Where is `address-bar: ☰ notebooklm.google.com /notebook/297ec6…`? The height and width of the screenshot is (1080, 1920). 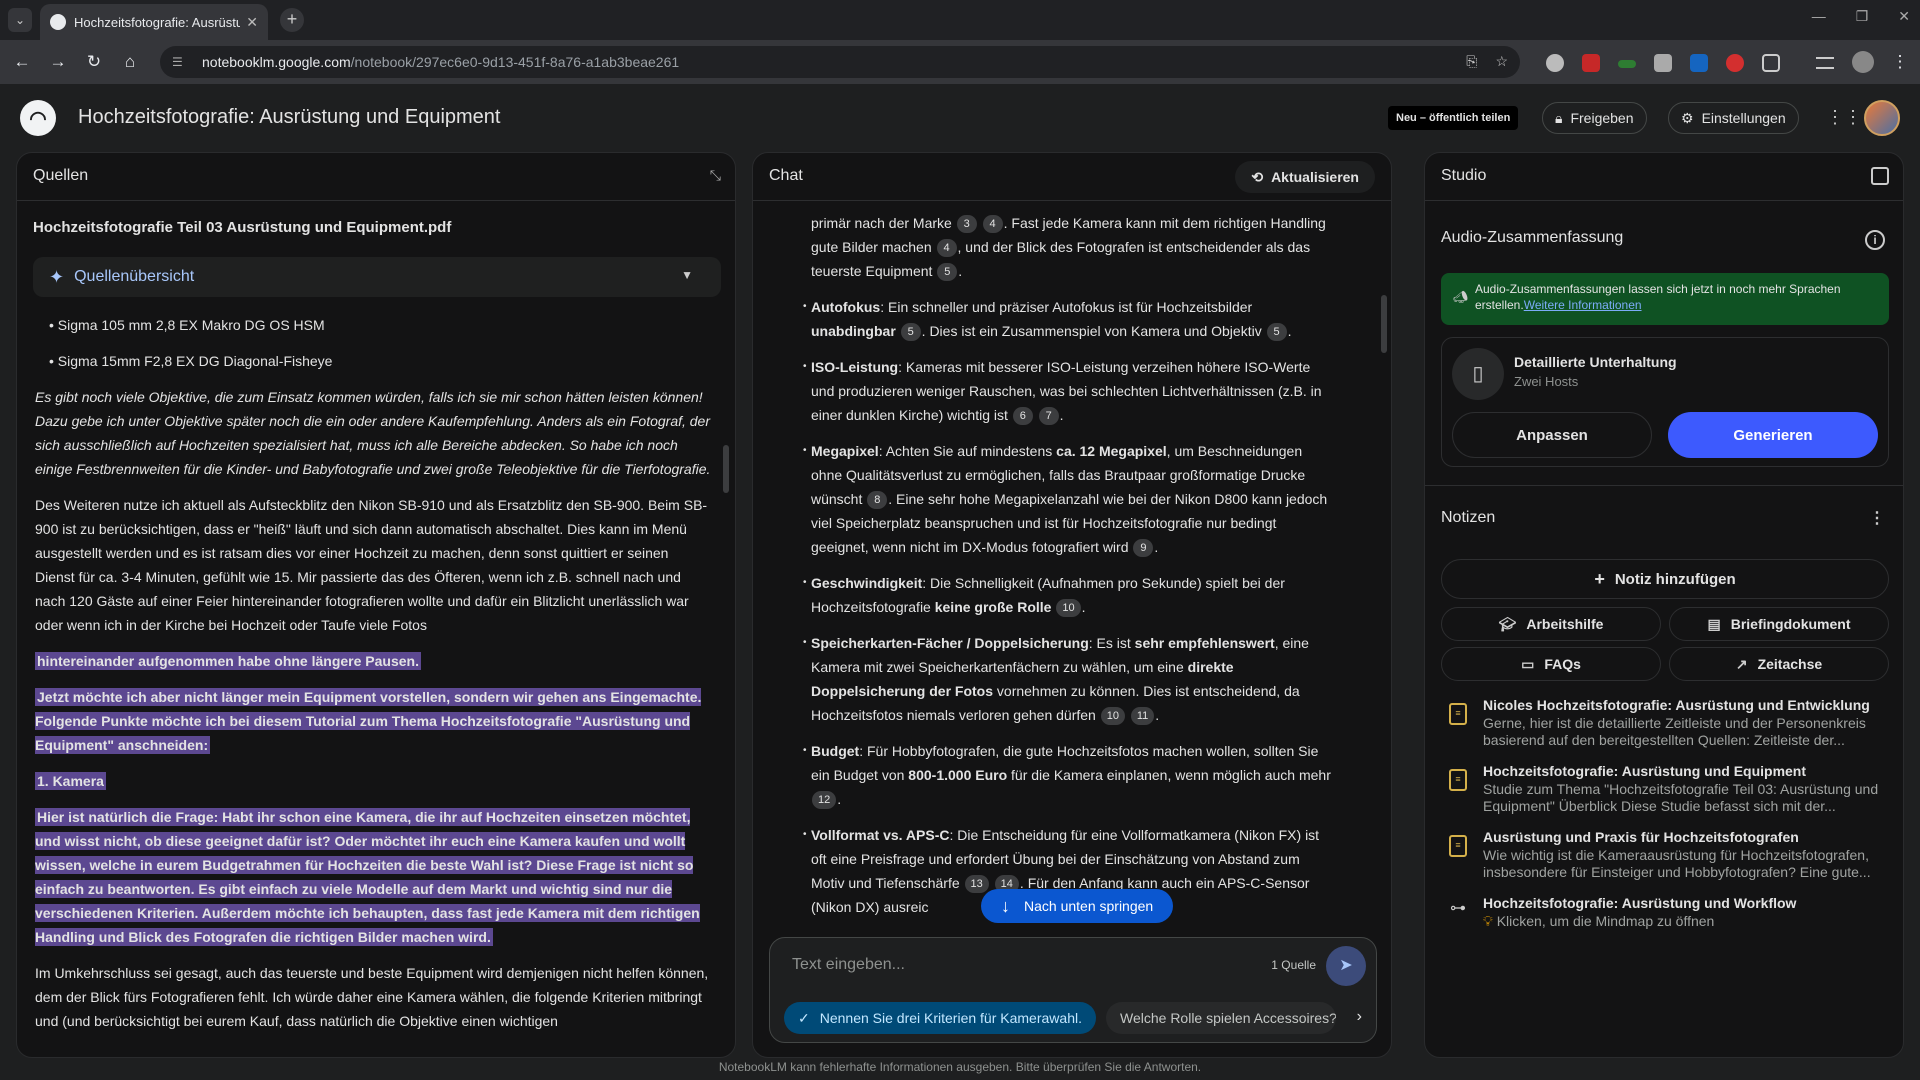 address-bar: ☰ notebooklm.google.com /notebook/297ec6… is located at coordinates (840, 62).